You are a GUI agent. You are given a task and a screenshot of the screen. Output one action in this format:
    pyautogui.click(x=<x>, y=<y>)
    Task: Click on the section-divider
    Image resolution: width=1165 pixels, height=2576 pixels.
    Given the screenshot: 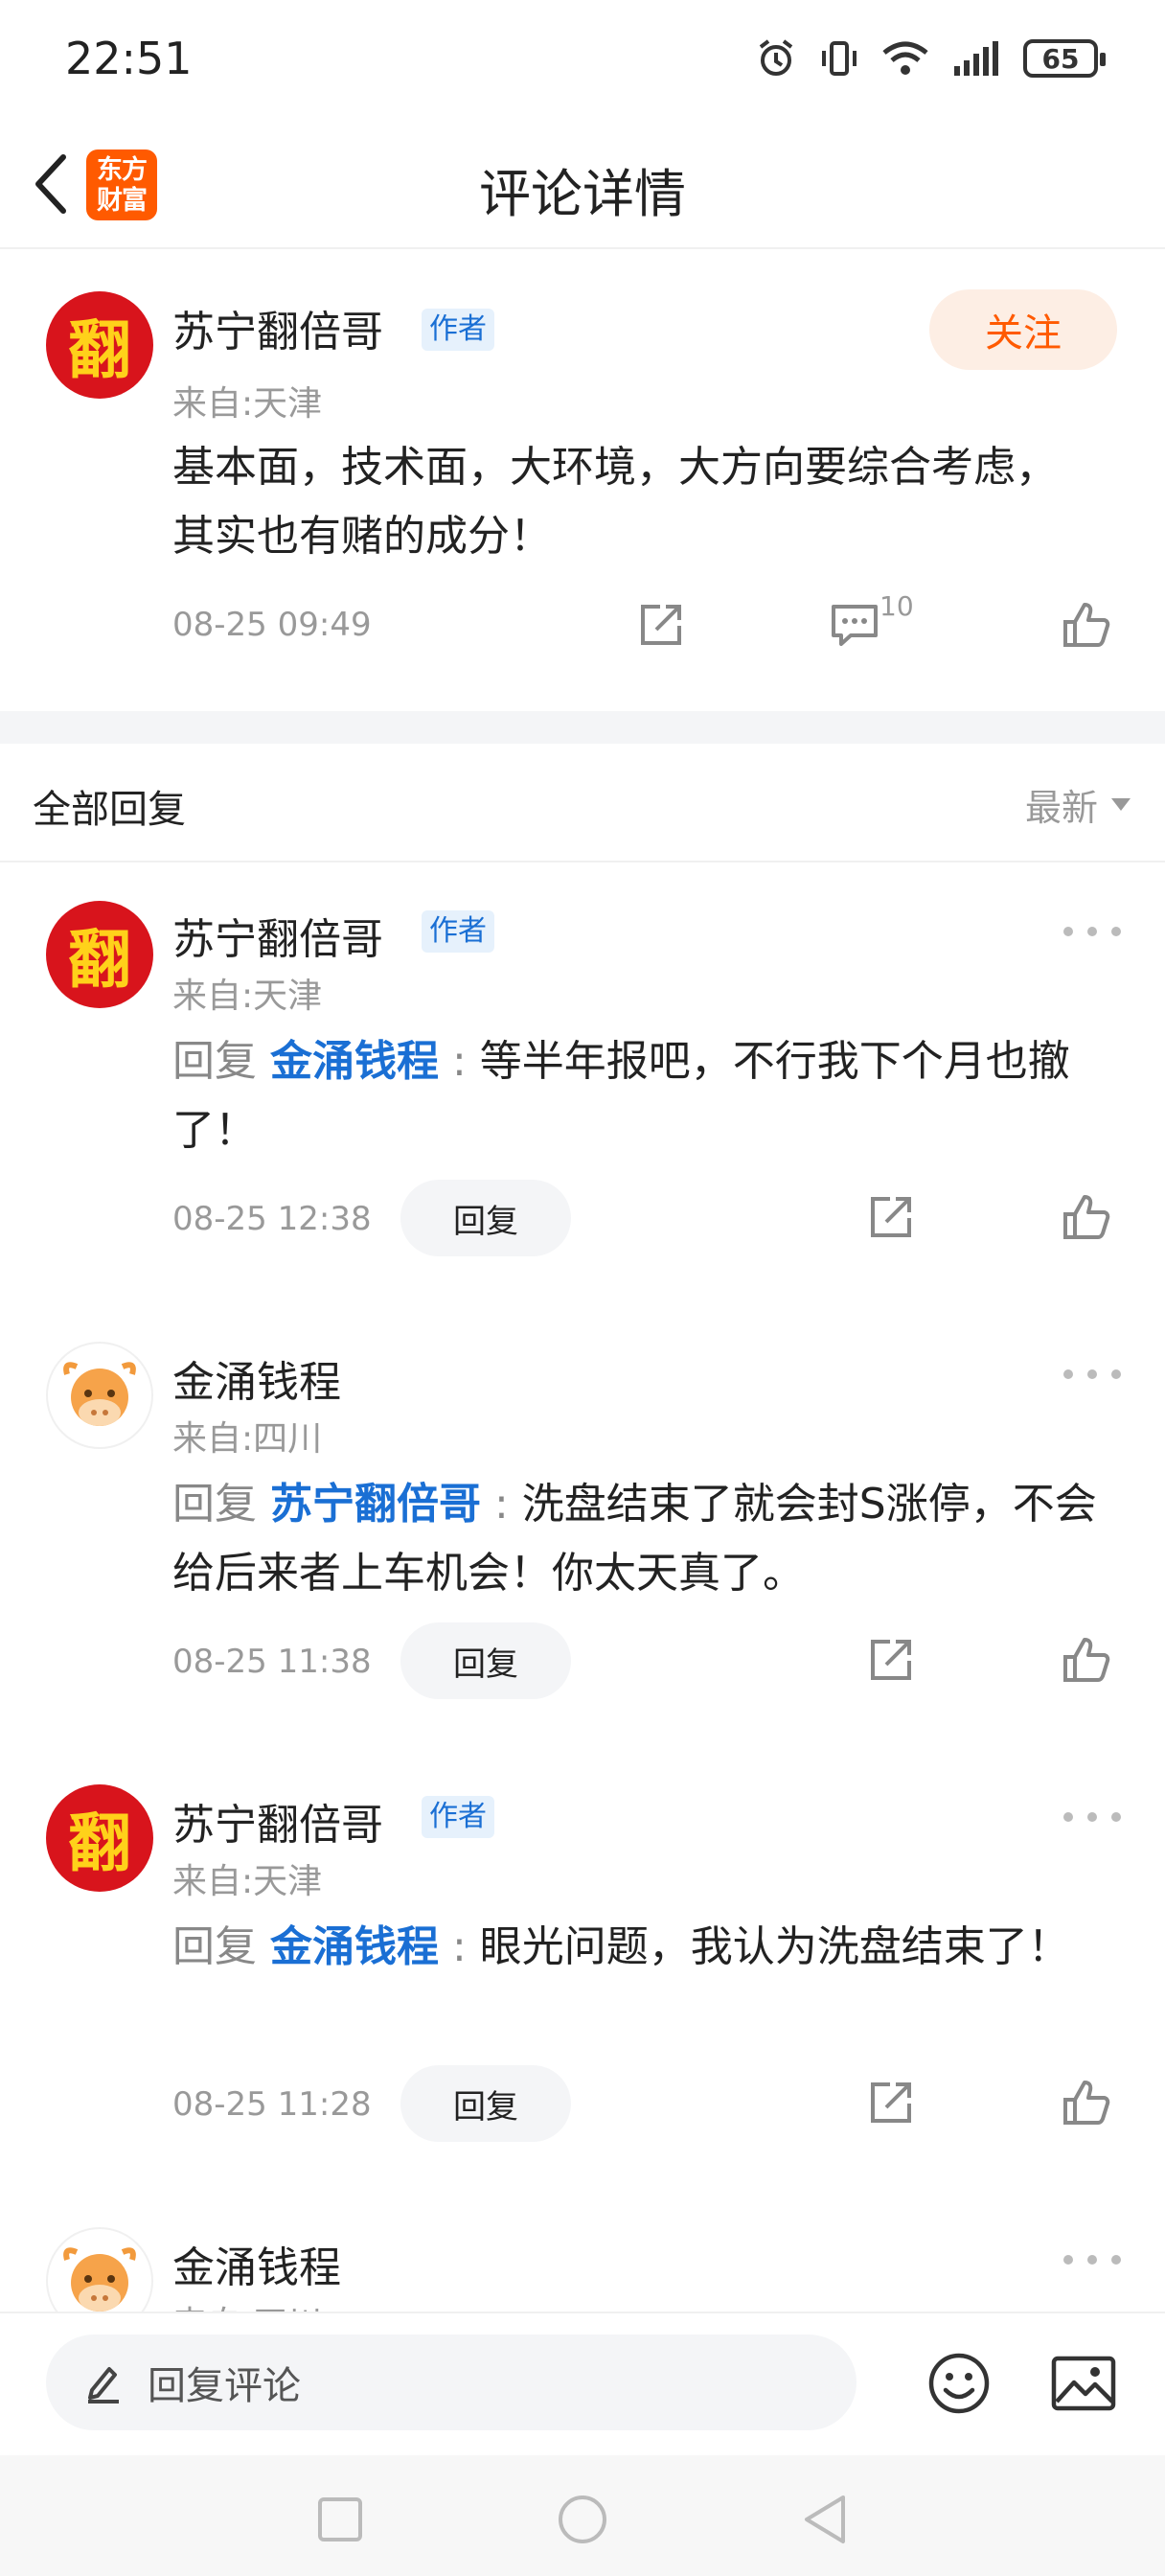 What is the action you would take?
    pyautogui.click(x=582, y=727)
    